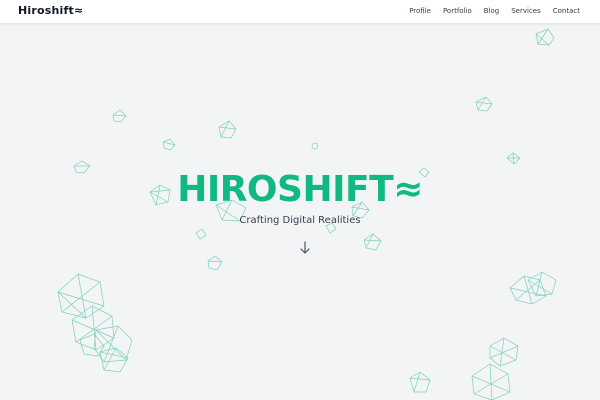 This screenshot has width=600, height=400. Describe the element at coordinates (526, 11) in the screenshot. I see `nav-item-services: Services` at that location.